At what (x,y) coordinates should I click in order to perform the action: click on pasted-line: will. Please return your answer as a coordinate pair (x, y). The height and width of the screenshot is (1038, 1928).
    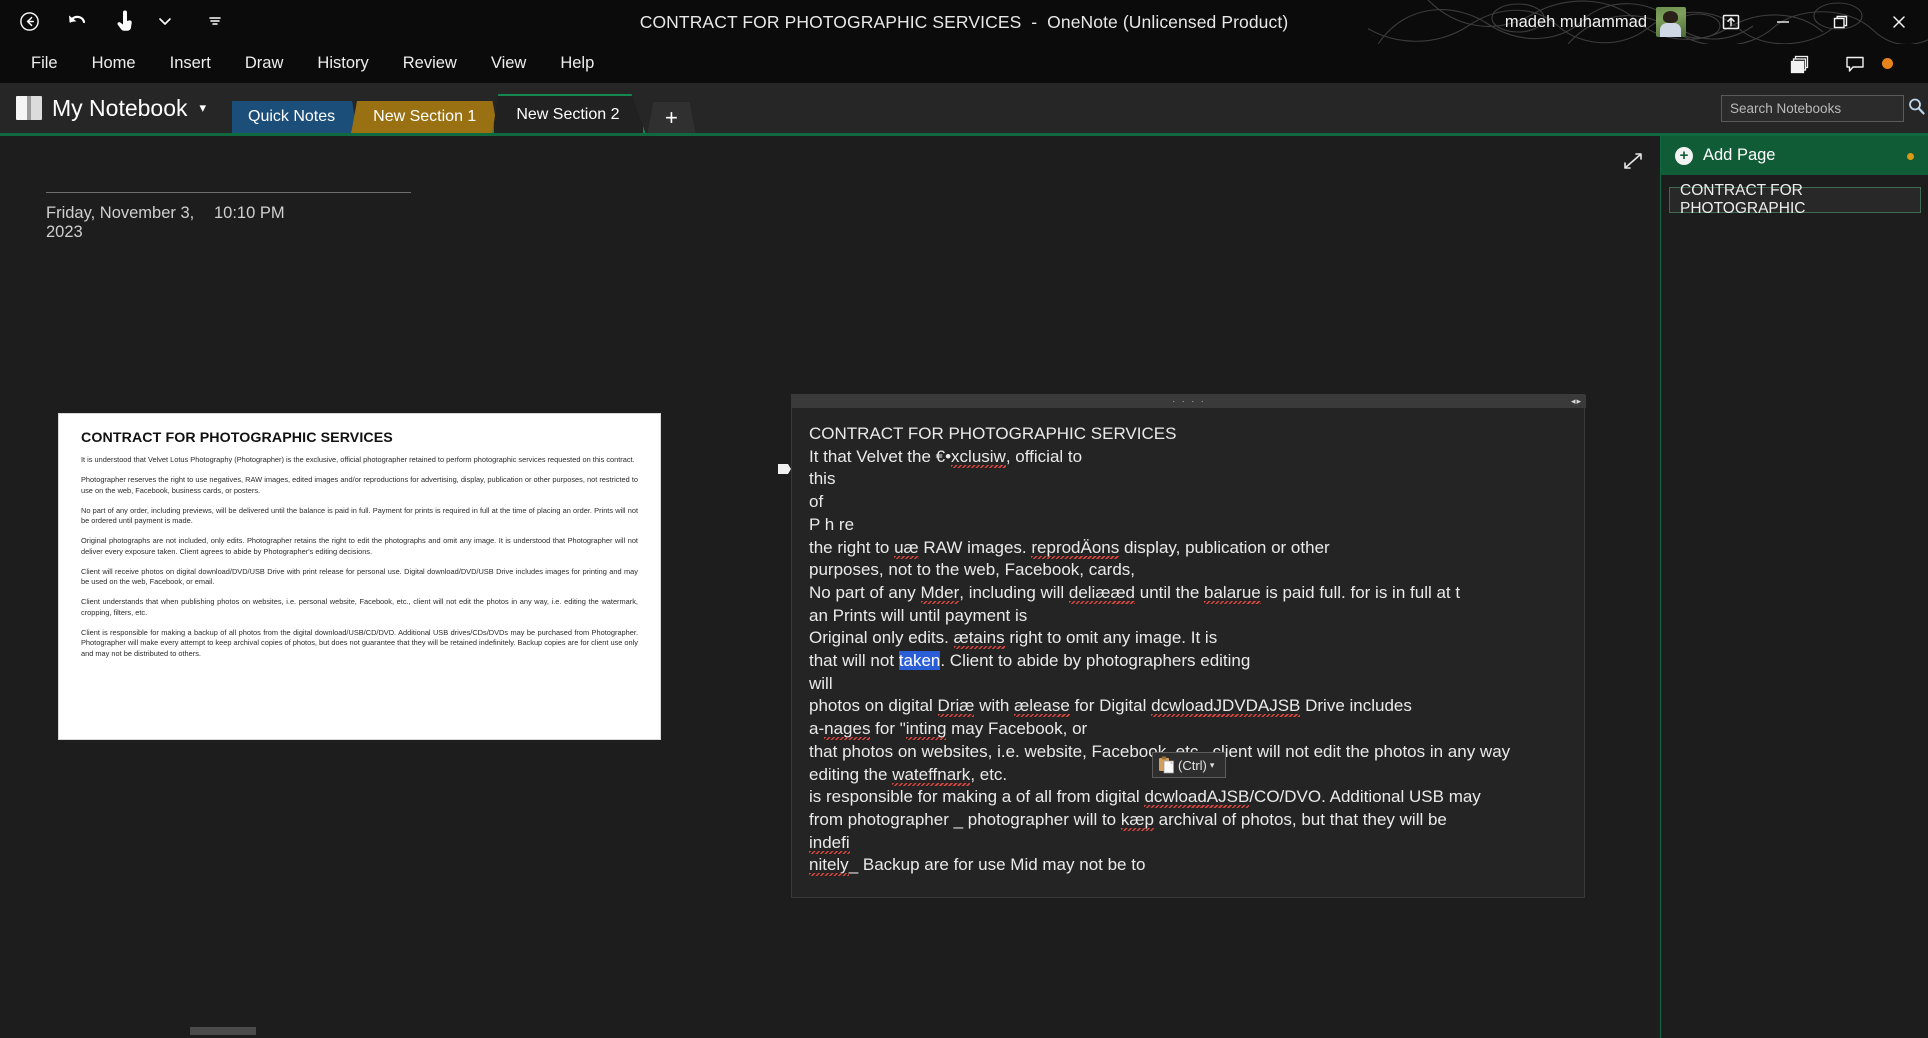
    Looking at the image, I should click on (821, 683).